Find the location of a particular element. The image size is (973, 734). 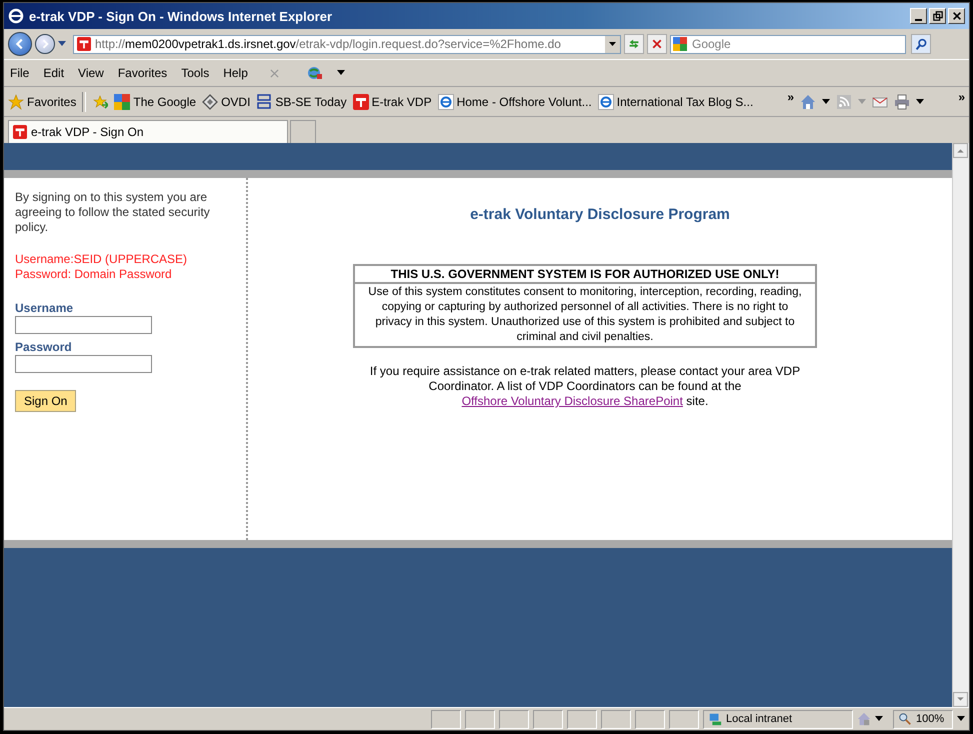

search-icon is located at coordinates (921, 44).